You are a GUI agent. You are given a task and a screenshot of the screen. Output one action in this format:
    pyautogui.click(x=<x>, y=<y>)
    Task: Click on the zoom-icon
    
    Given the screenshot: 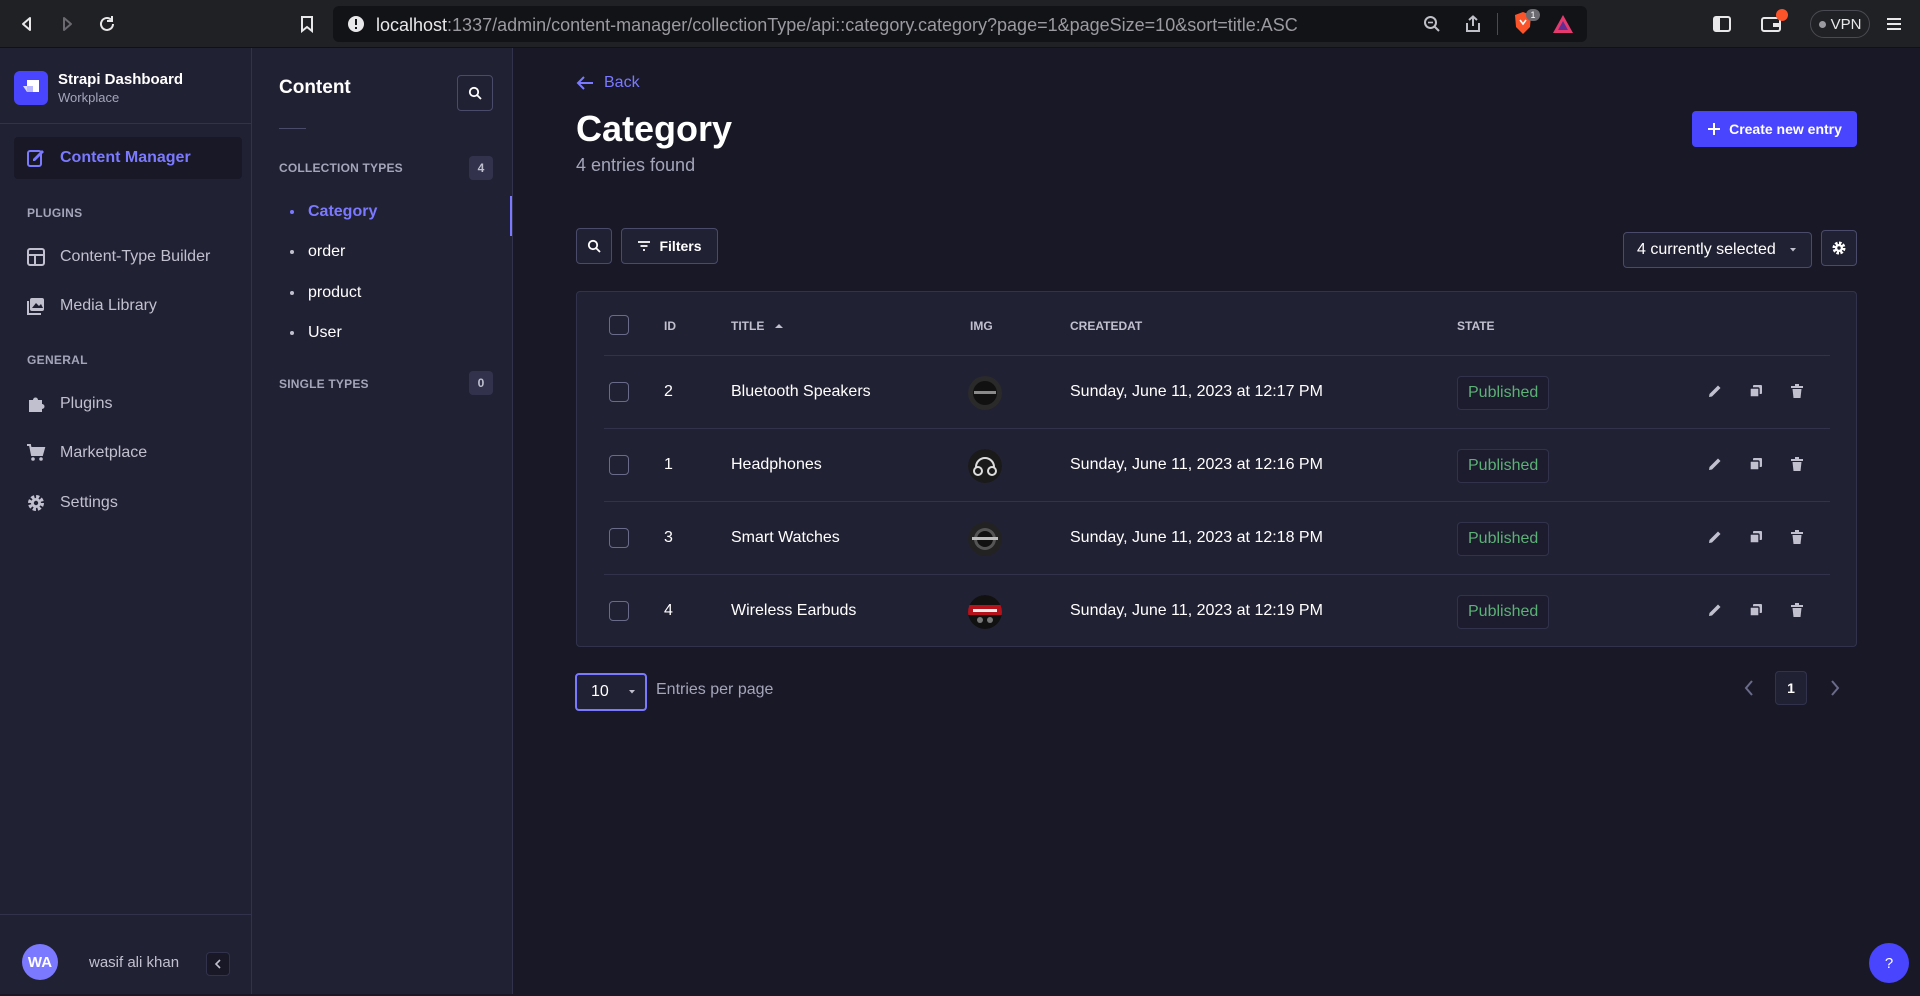 What is the action you would take?
    pyautogui.click(x=1432, y=24)
    